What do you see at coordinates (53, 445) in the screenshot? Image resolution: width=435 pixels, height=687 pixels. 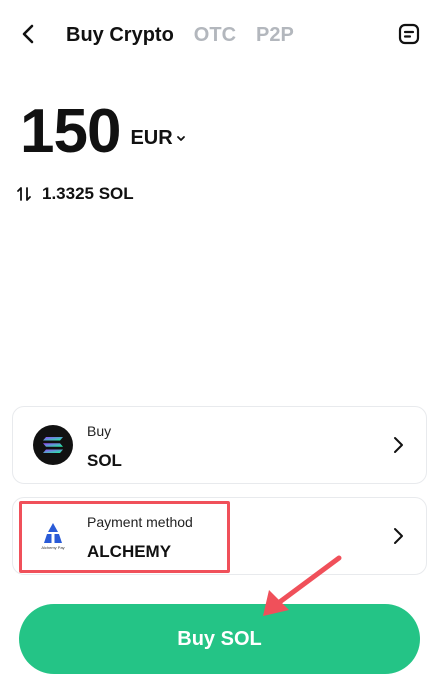 I see `solana-logo-icon` at bounding box center [53, 445].